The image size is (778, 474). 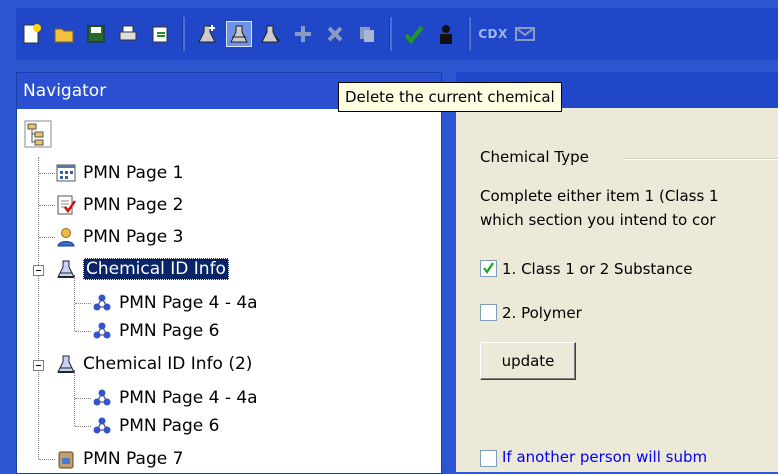 I want to click on new-document-icon, so click(x=32, y=34).